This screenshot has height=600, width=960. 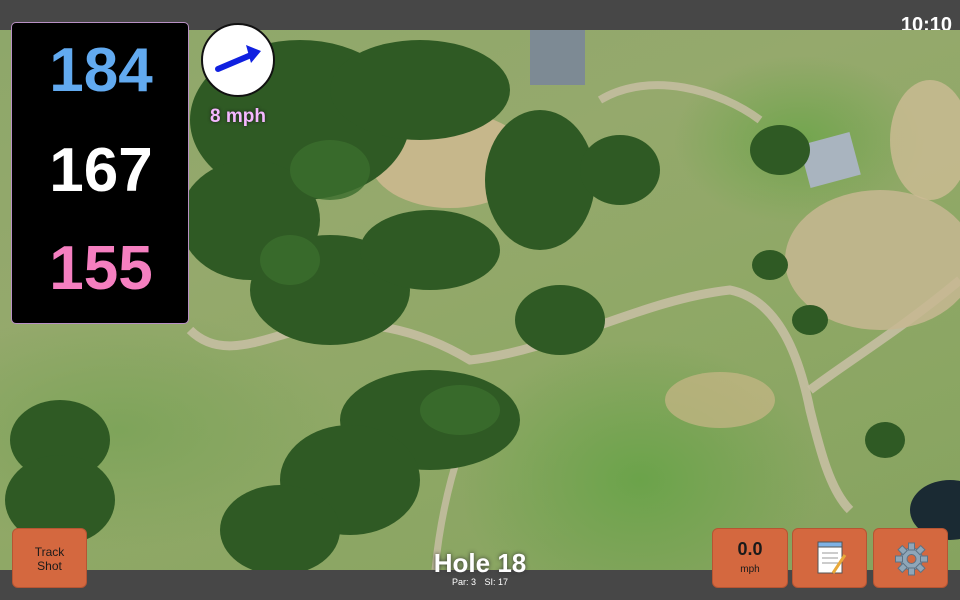 I want to click on hole-par: Par: 3, so click(x=463, y=582).